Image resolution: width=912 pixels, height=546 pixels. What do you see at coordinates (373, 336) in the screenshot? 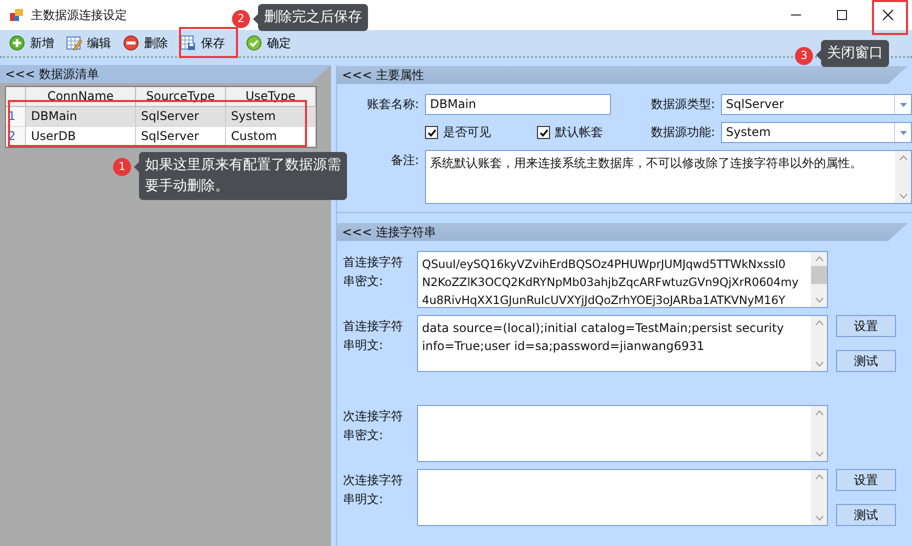
I see `field-label: 首连接字符串明文:` at bounding box center [373, 336].